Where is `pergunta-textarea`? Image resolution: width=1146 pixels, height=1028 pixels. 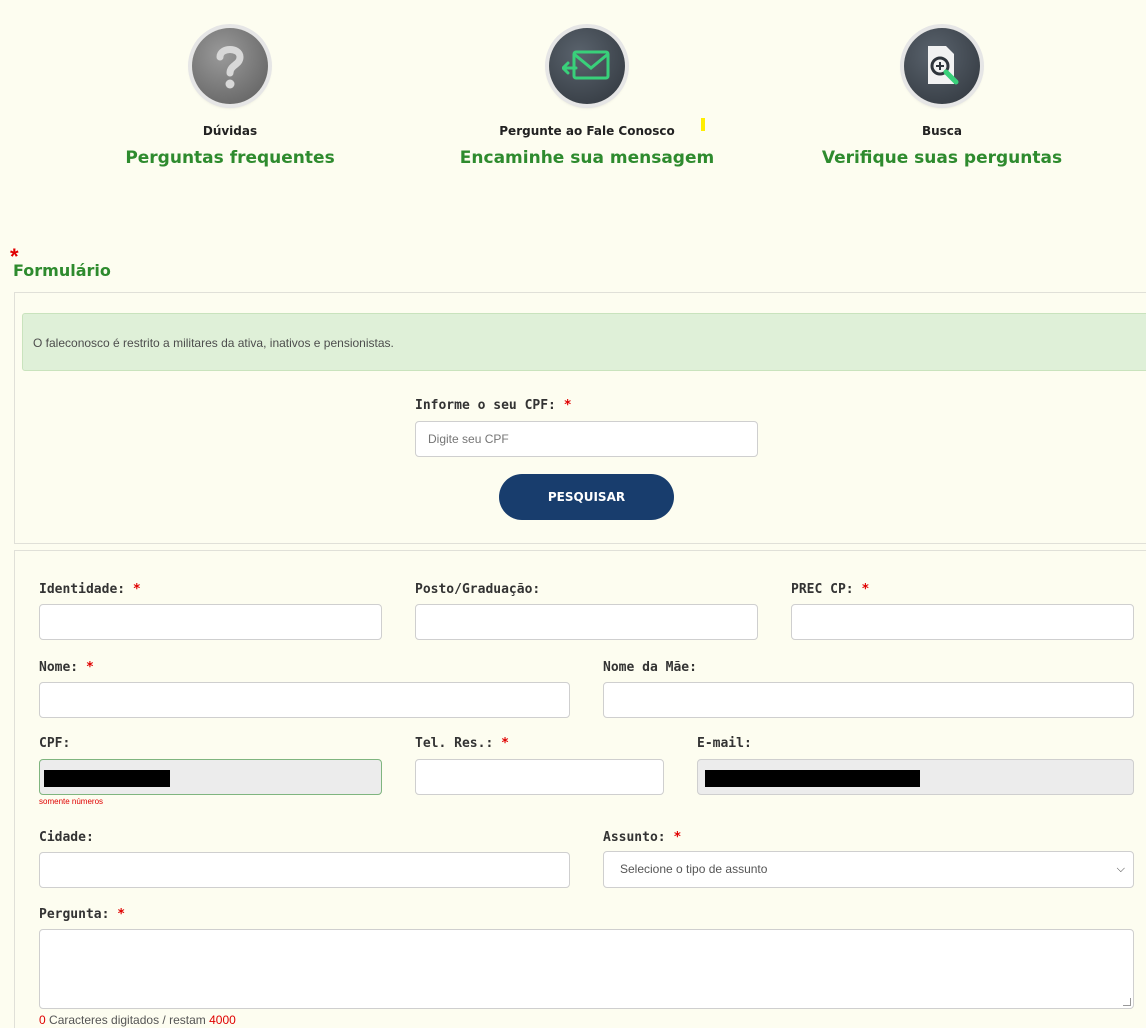 pergunta-textarea is located at coordinates (586, 969).